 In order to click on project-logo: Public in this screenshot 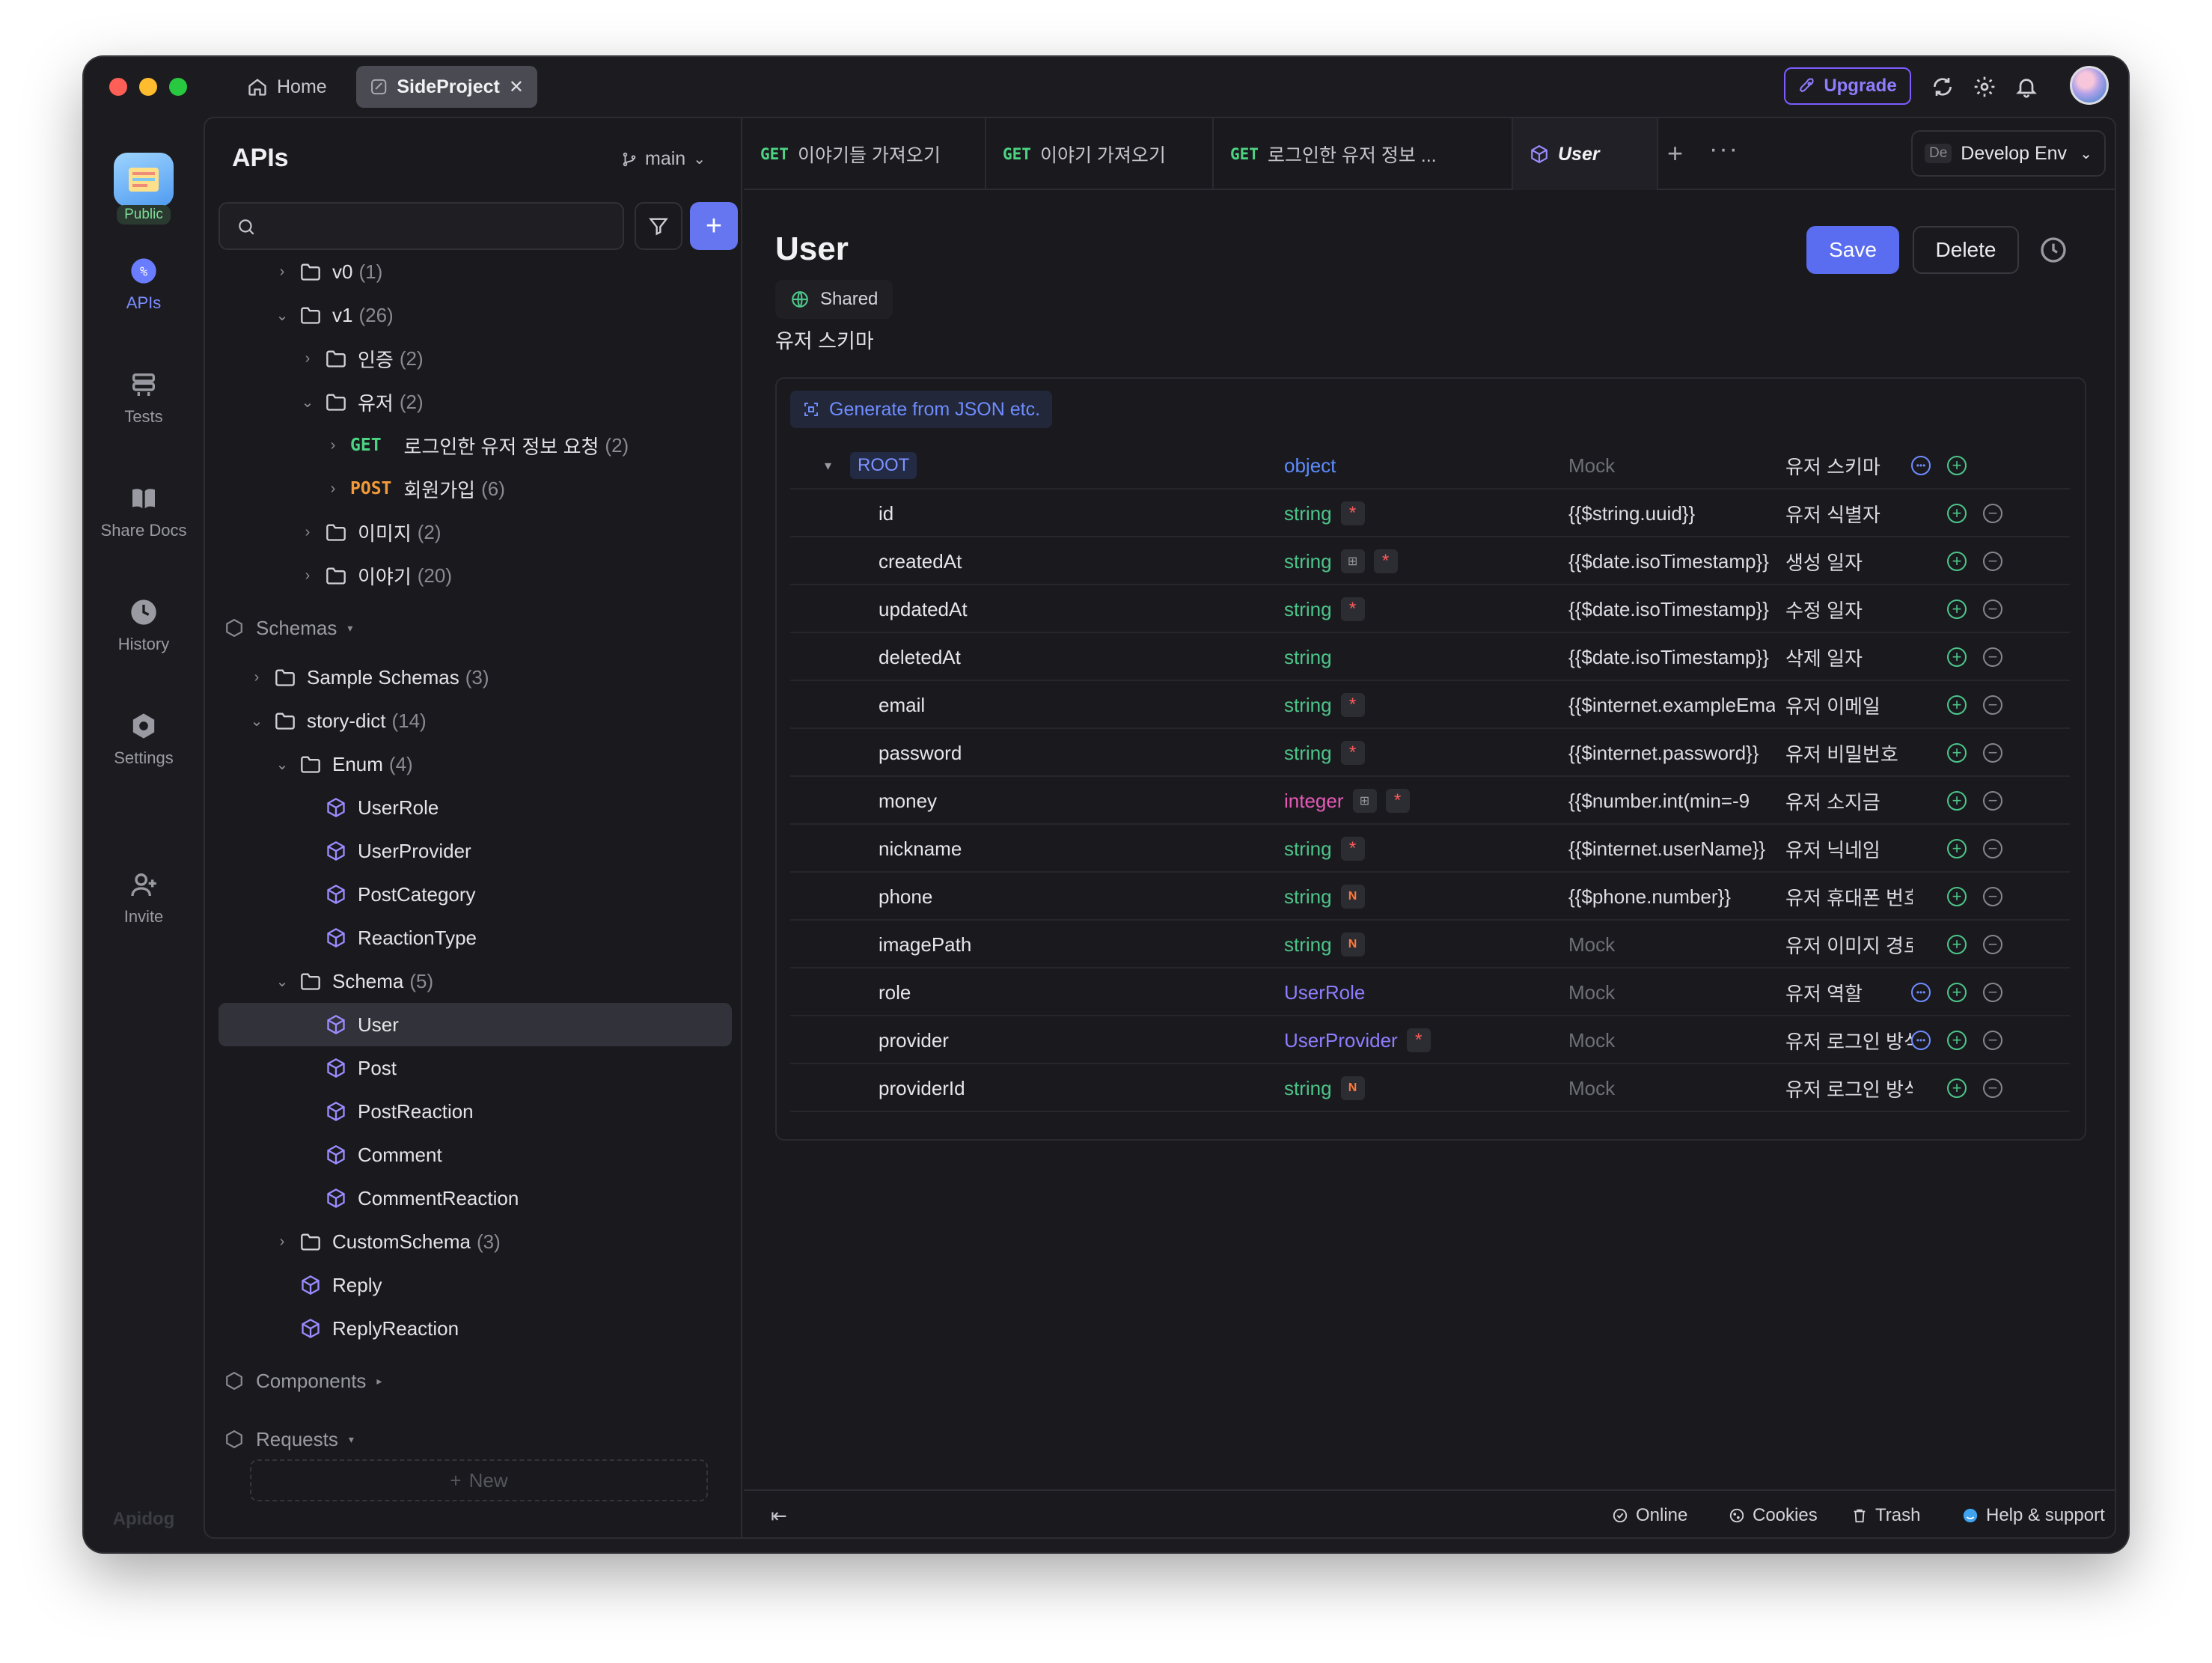, I will do `click(144, 189)`.